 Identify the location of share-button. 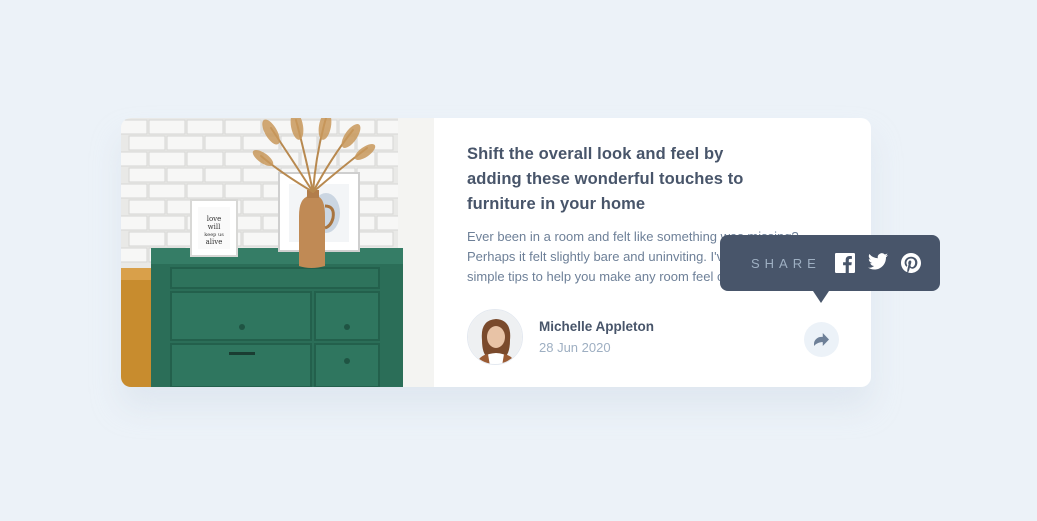
(821, 339).